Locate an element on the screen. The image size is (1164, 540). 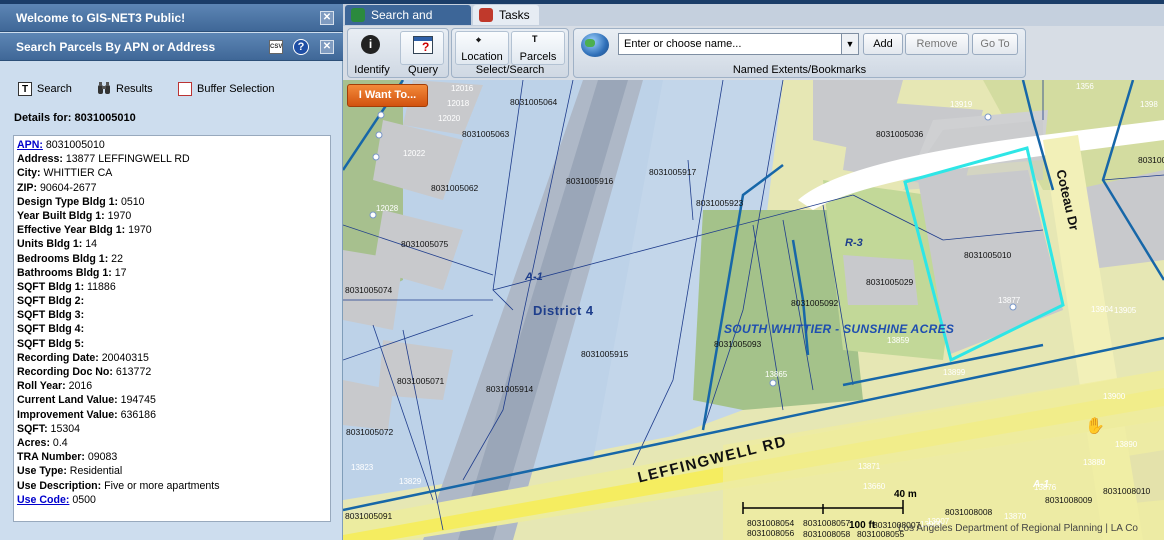
detail-row: Improvement Value: 636186 is located at coordinates (173, 415).